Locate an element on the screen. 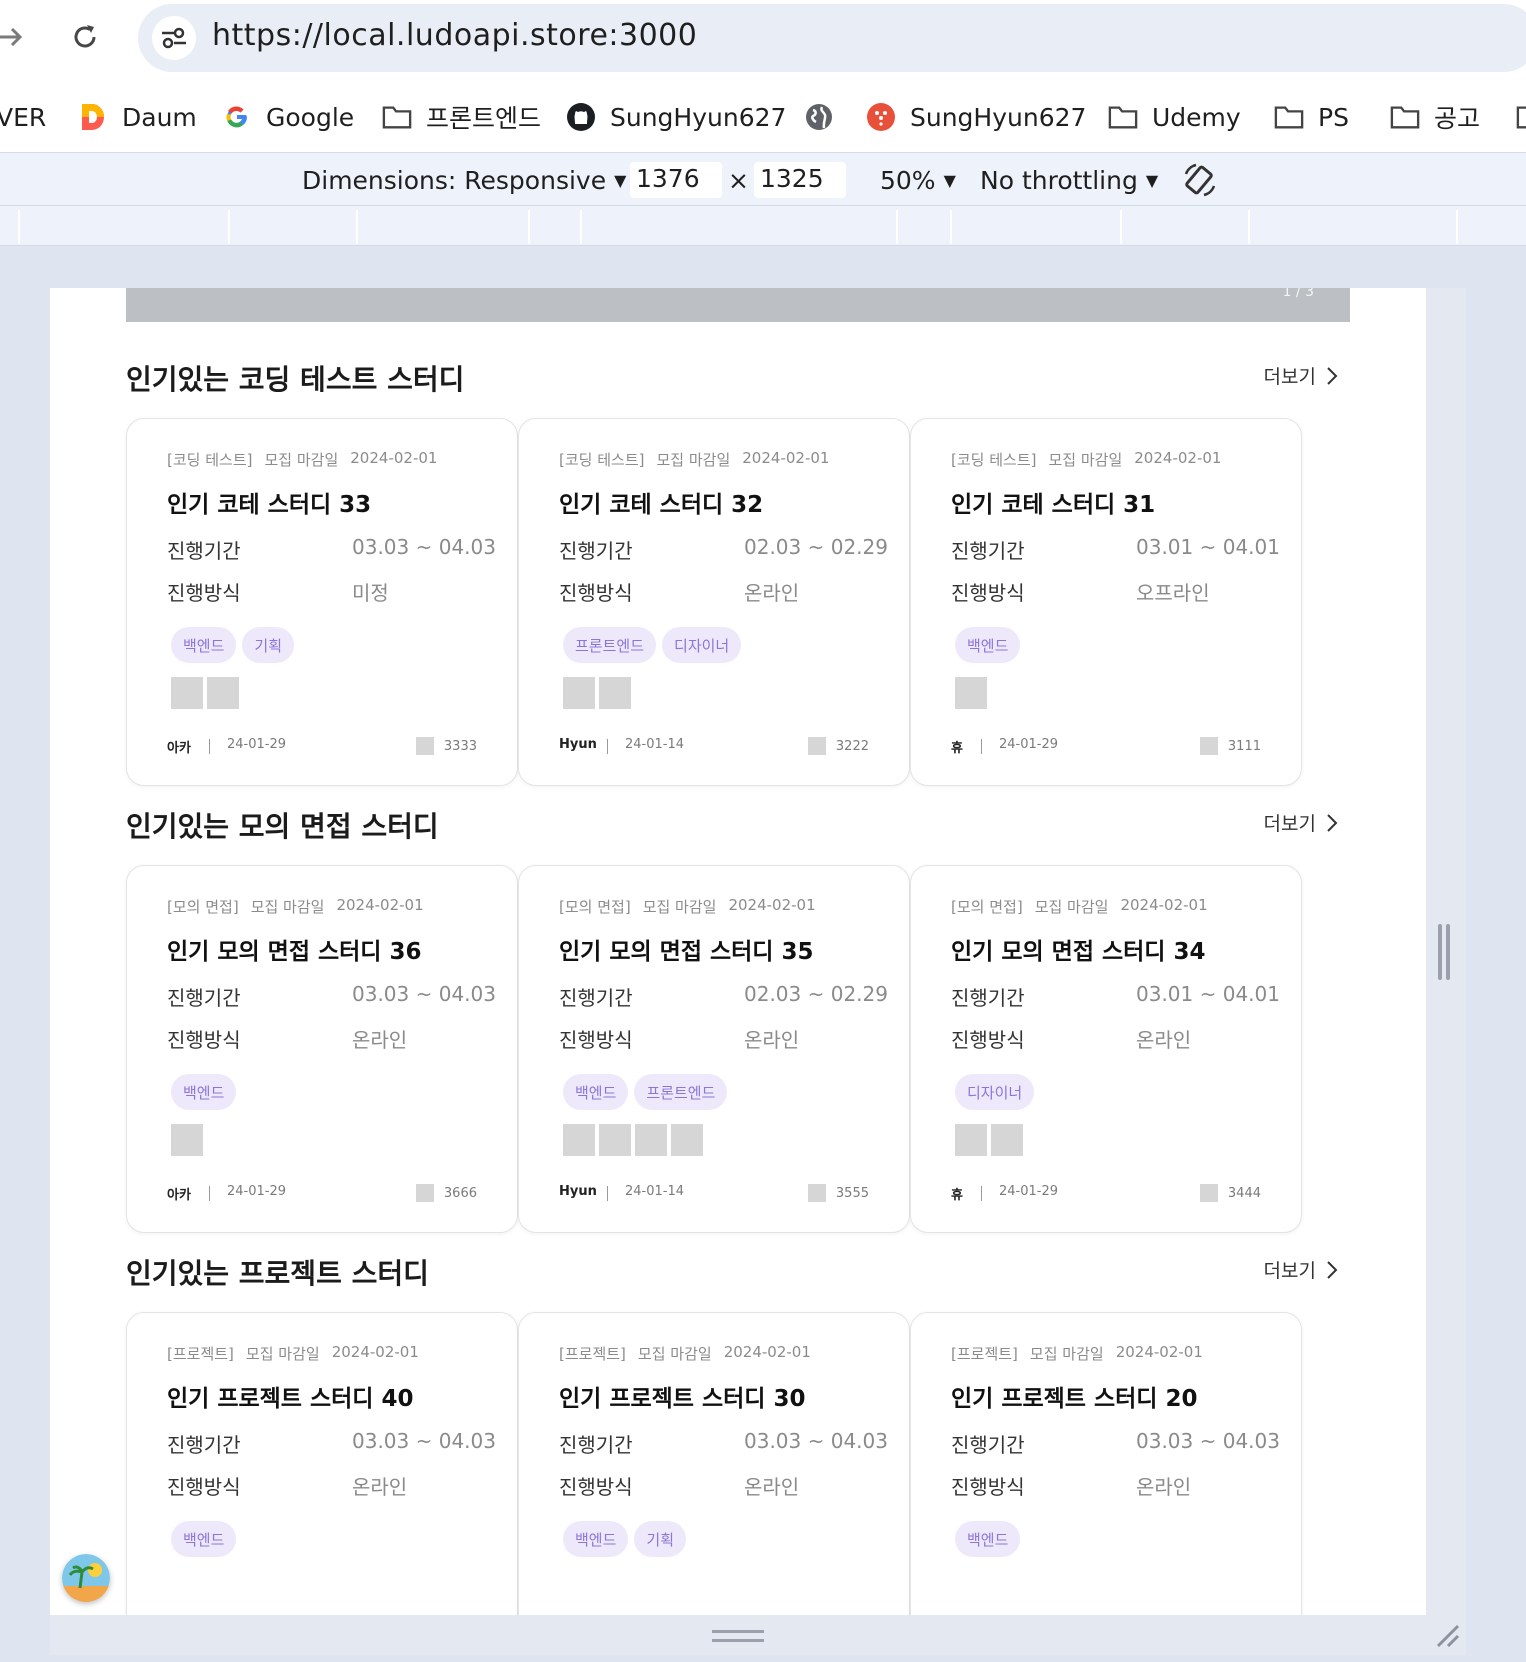 This screenshot has height=1662, width=1526. section-title: 인기있는 모의 면접 스터디 is located at coordinates (282, 826).